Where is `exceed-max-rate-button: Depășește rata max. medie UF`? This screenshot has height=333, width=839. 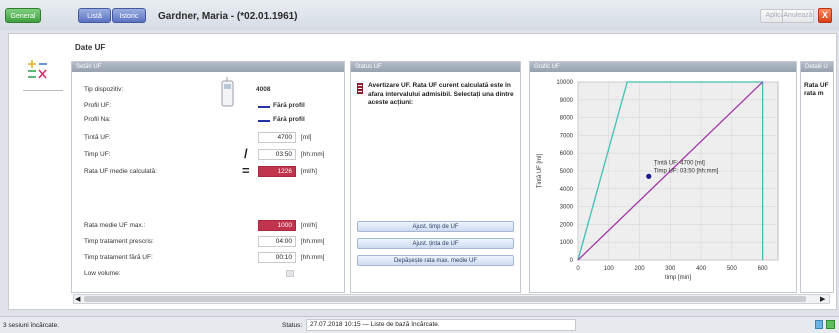 exceed-max-rate-button: Depășește rata max. medie UF is located at coordinates (435, 260).